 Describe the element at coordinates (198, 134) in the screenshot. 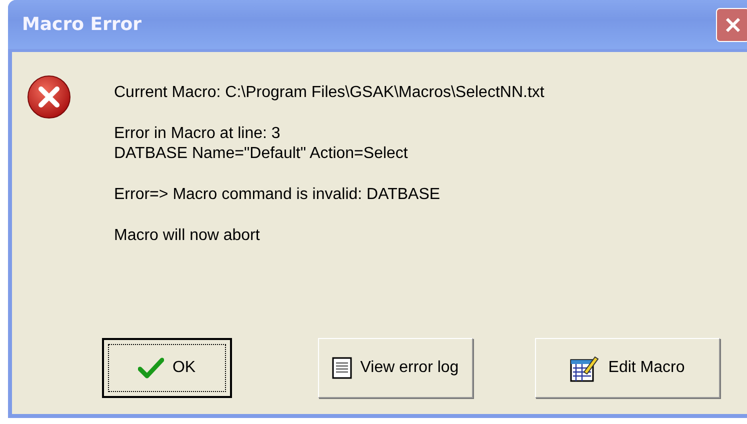

I see `message-text: Error in Macro at line: 3` at that location.